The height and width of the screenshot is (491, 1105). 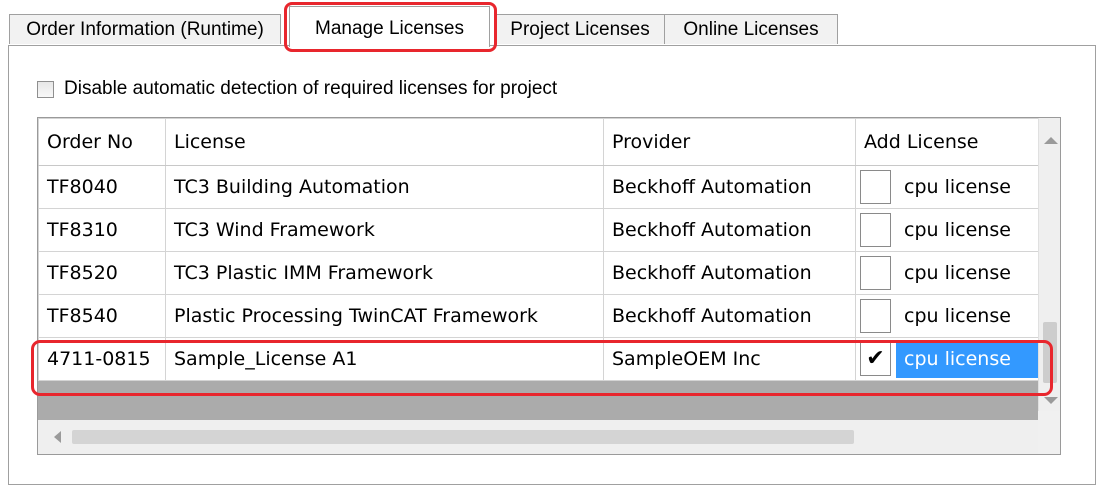 I want to click on row-highlight-annotation, so click(x=542, y=368).